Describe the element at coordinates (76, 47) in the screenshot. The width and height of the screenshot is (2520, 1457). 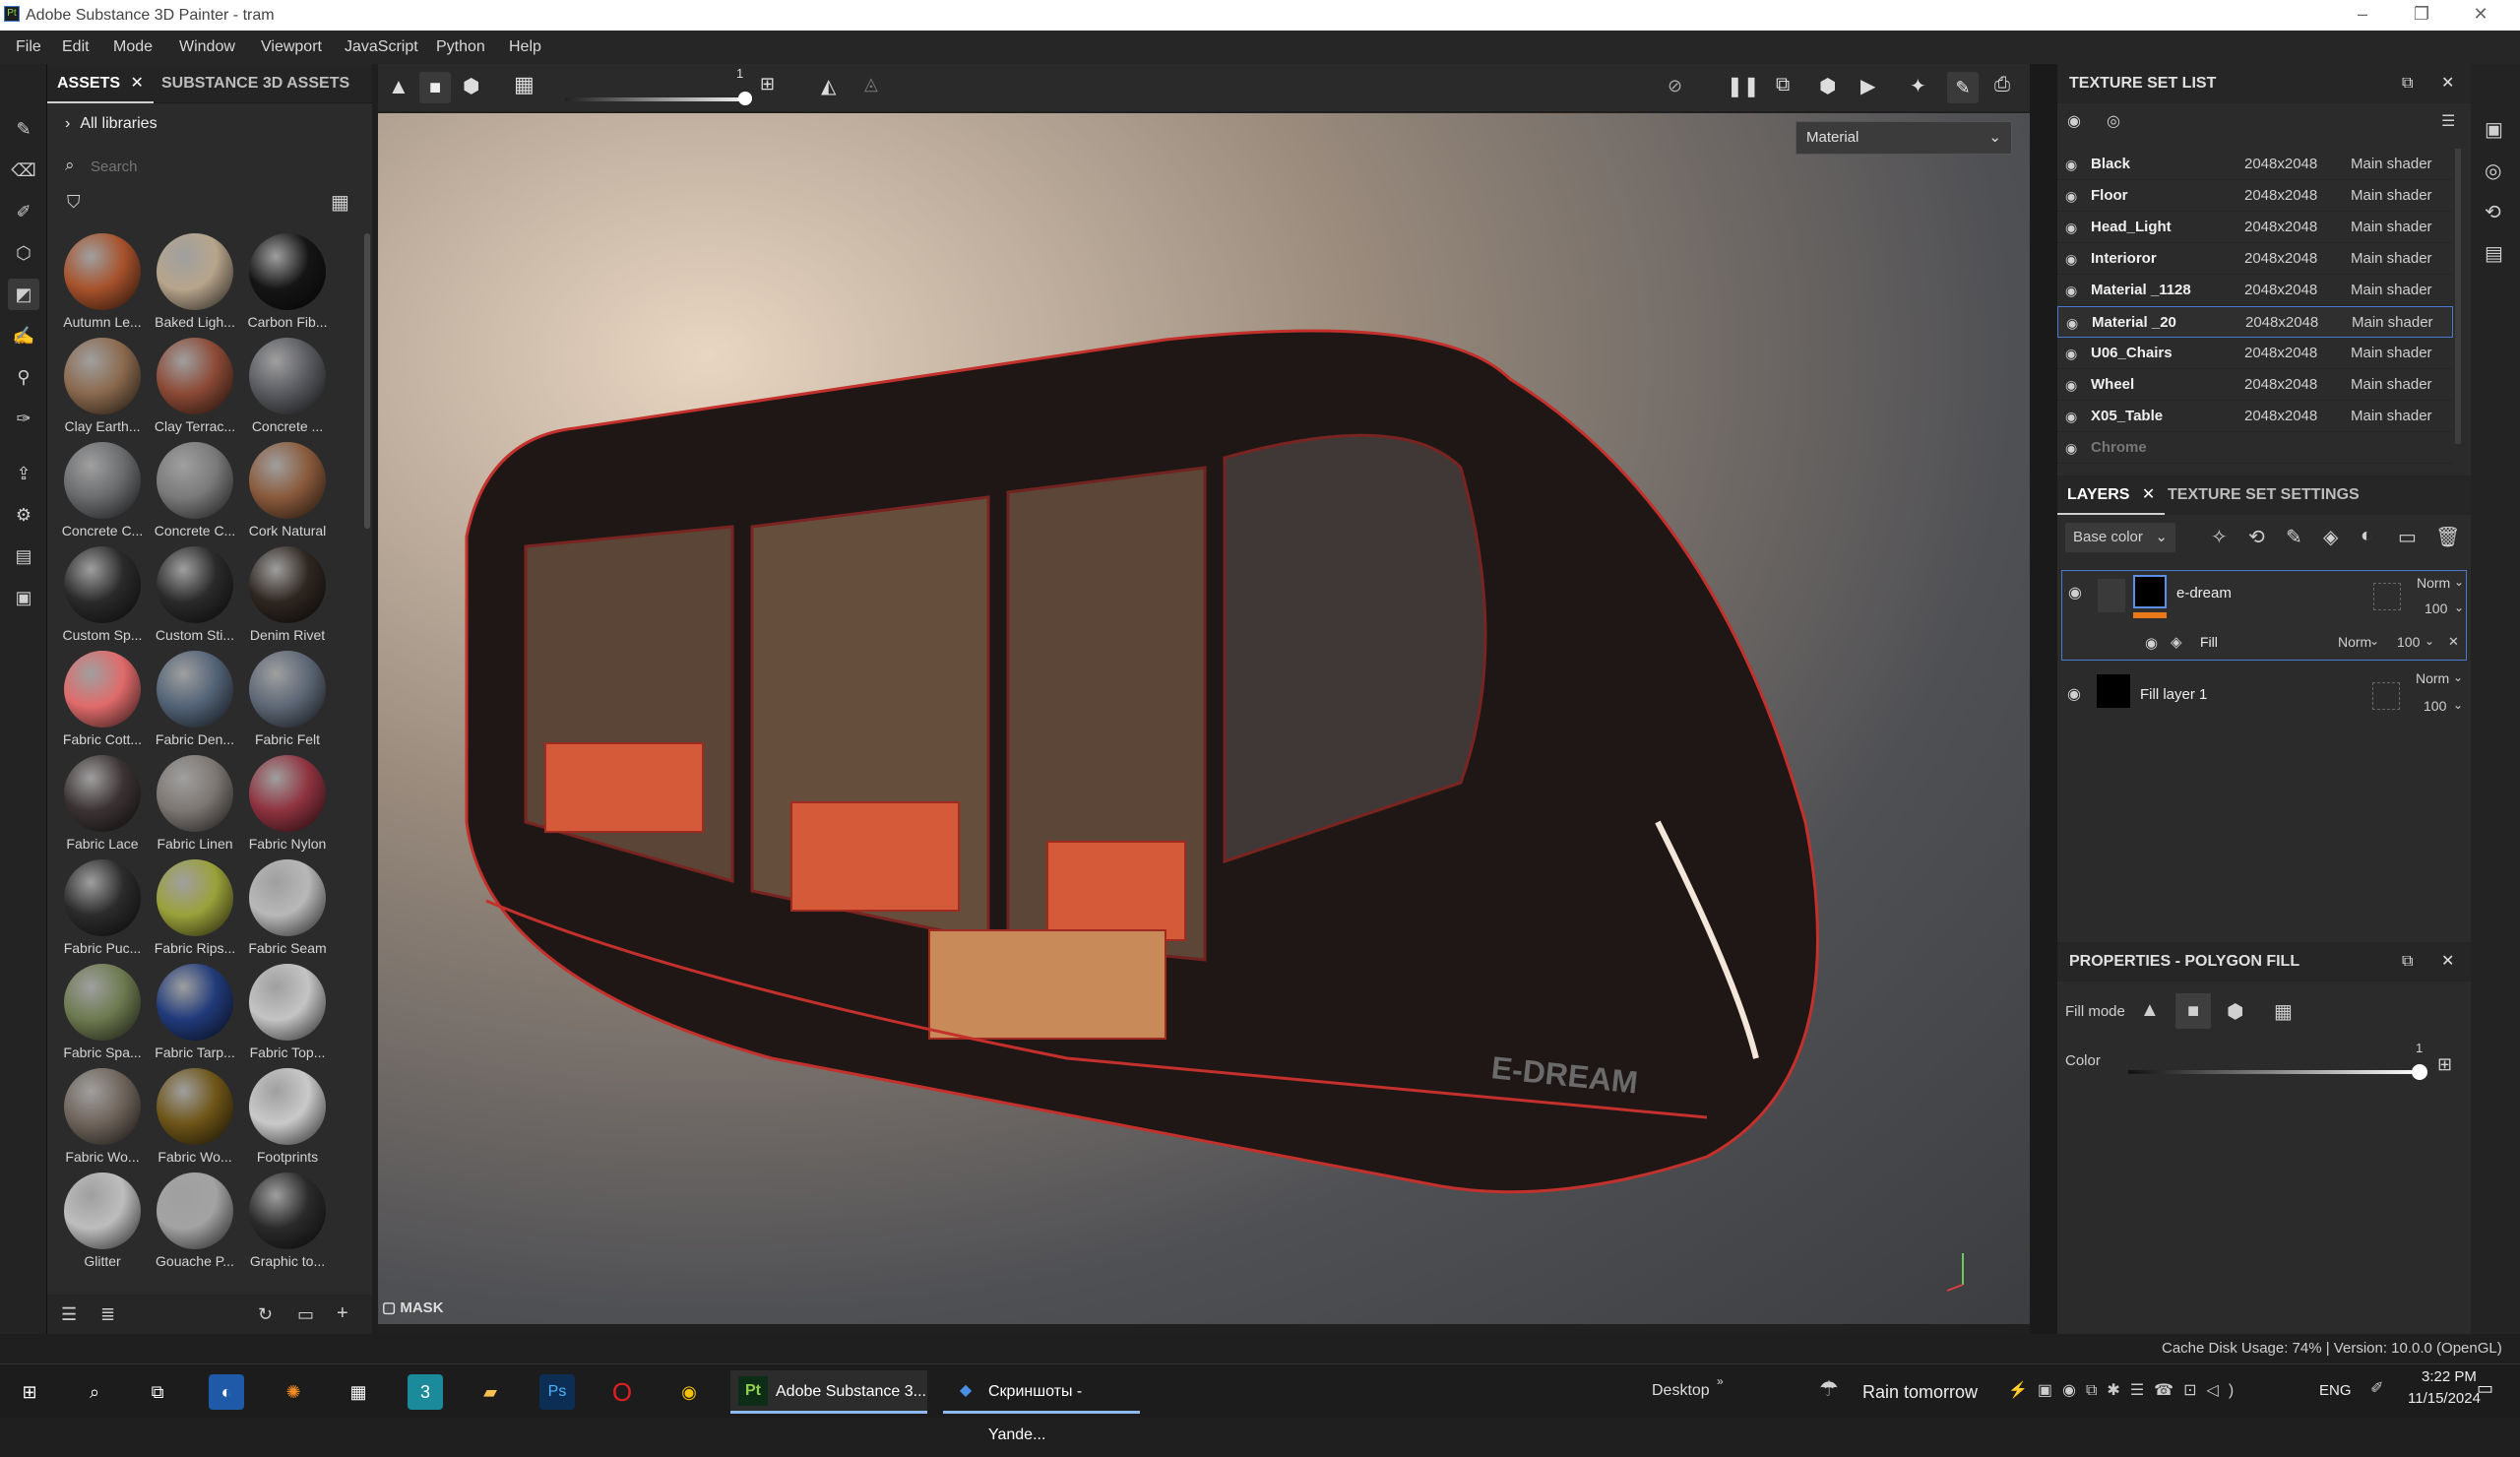
I see `menu-edit: Edit` at that location.